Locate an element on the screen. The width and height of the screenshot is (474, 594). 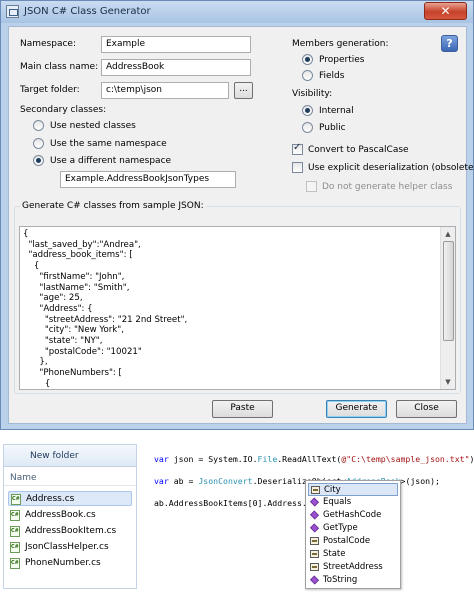
radio-internal is located at coordinates (307, 110).